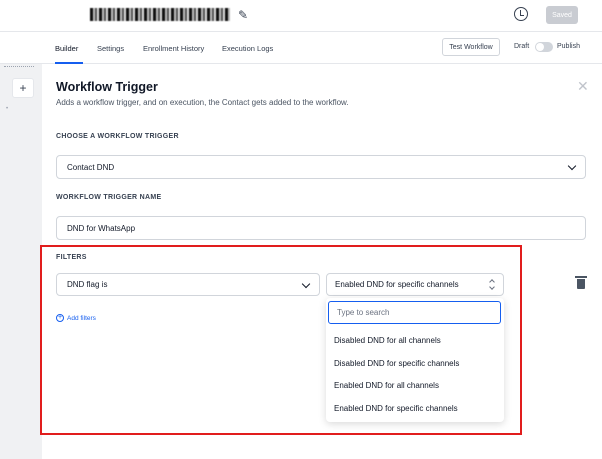 The image size is (602, 459). Describe the element at coordinates (23, 88) in the screenshot. I see `add-node-button: +` at that location.